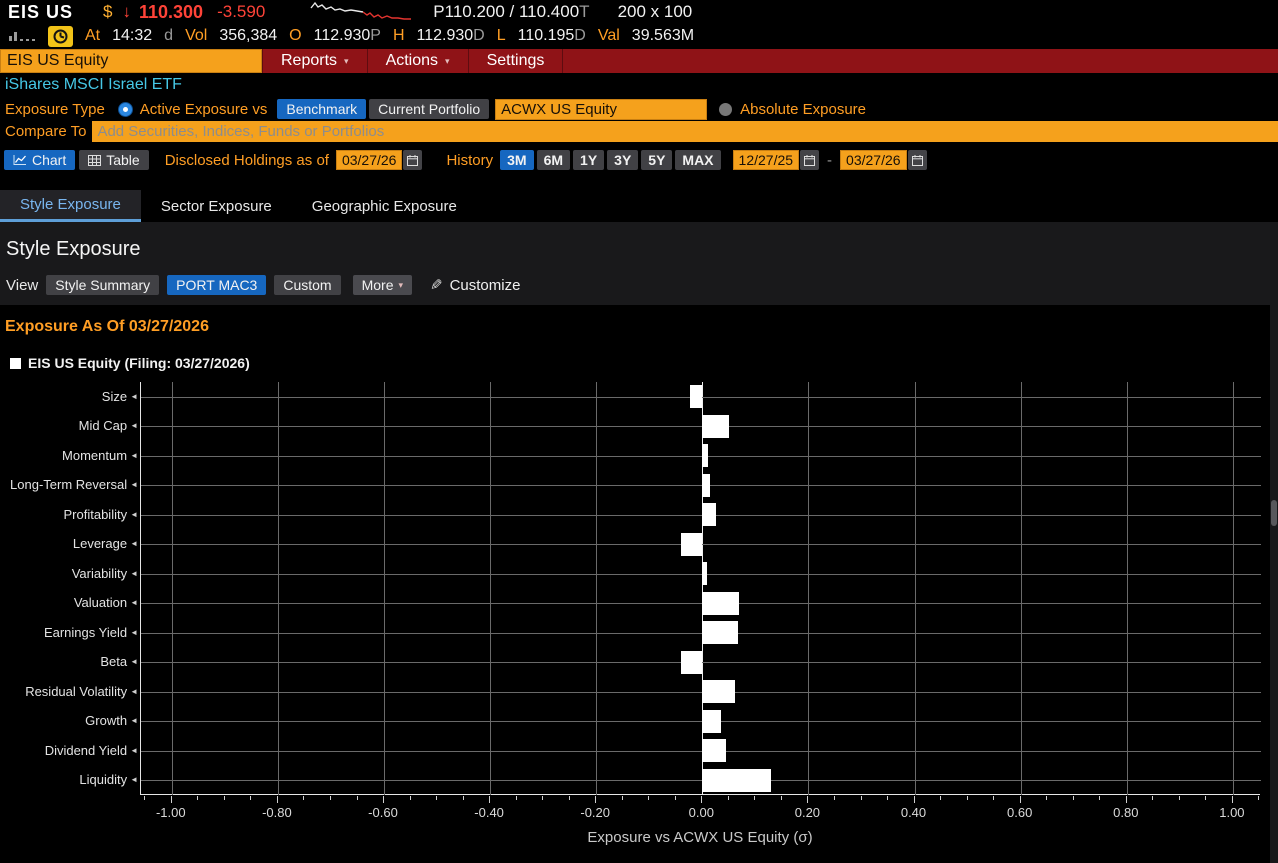  Describe the element at coordinates (685, 131) in the screenshot. I see `compare-to-input` at that location.